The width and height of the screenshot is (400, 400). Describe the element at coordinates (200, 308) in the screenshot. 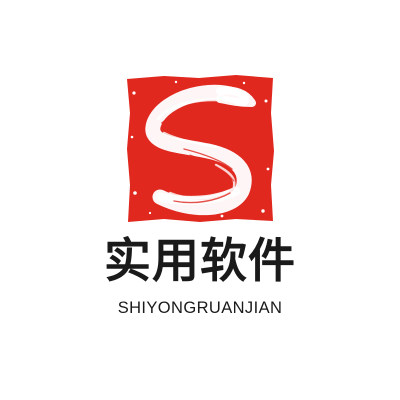

I see `brand-subtitle: SHIYONGRUANJIAN` at that location.